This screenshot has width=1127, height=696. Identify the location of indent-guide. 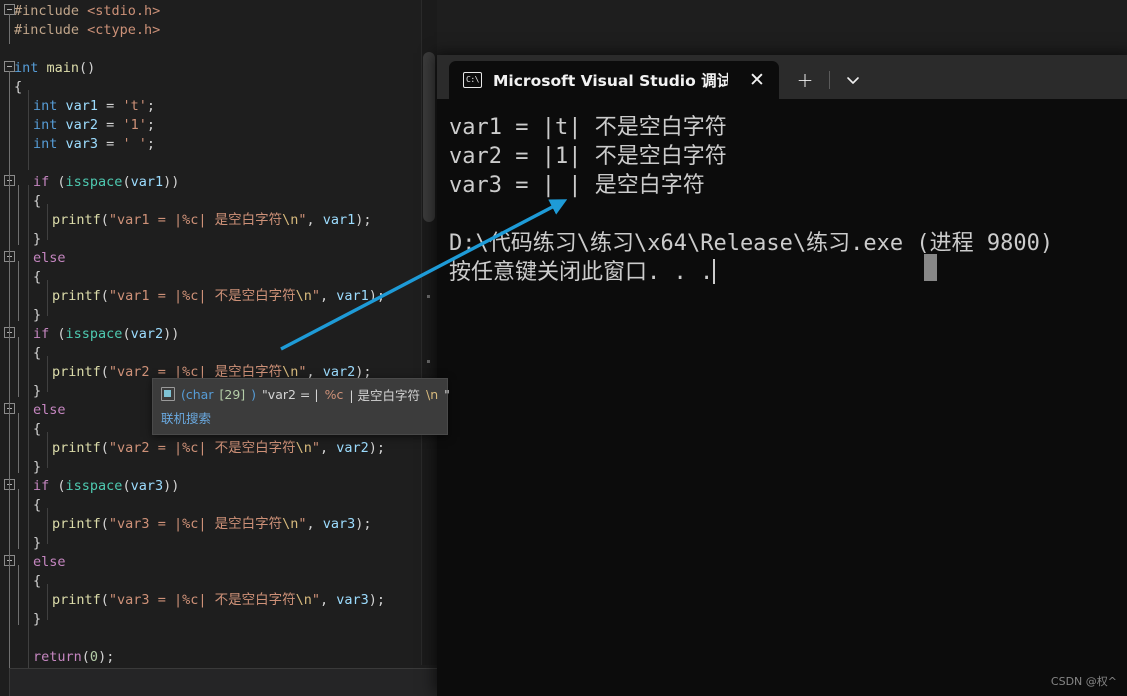
(47, 526).